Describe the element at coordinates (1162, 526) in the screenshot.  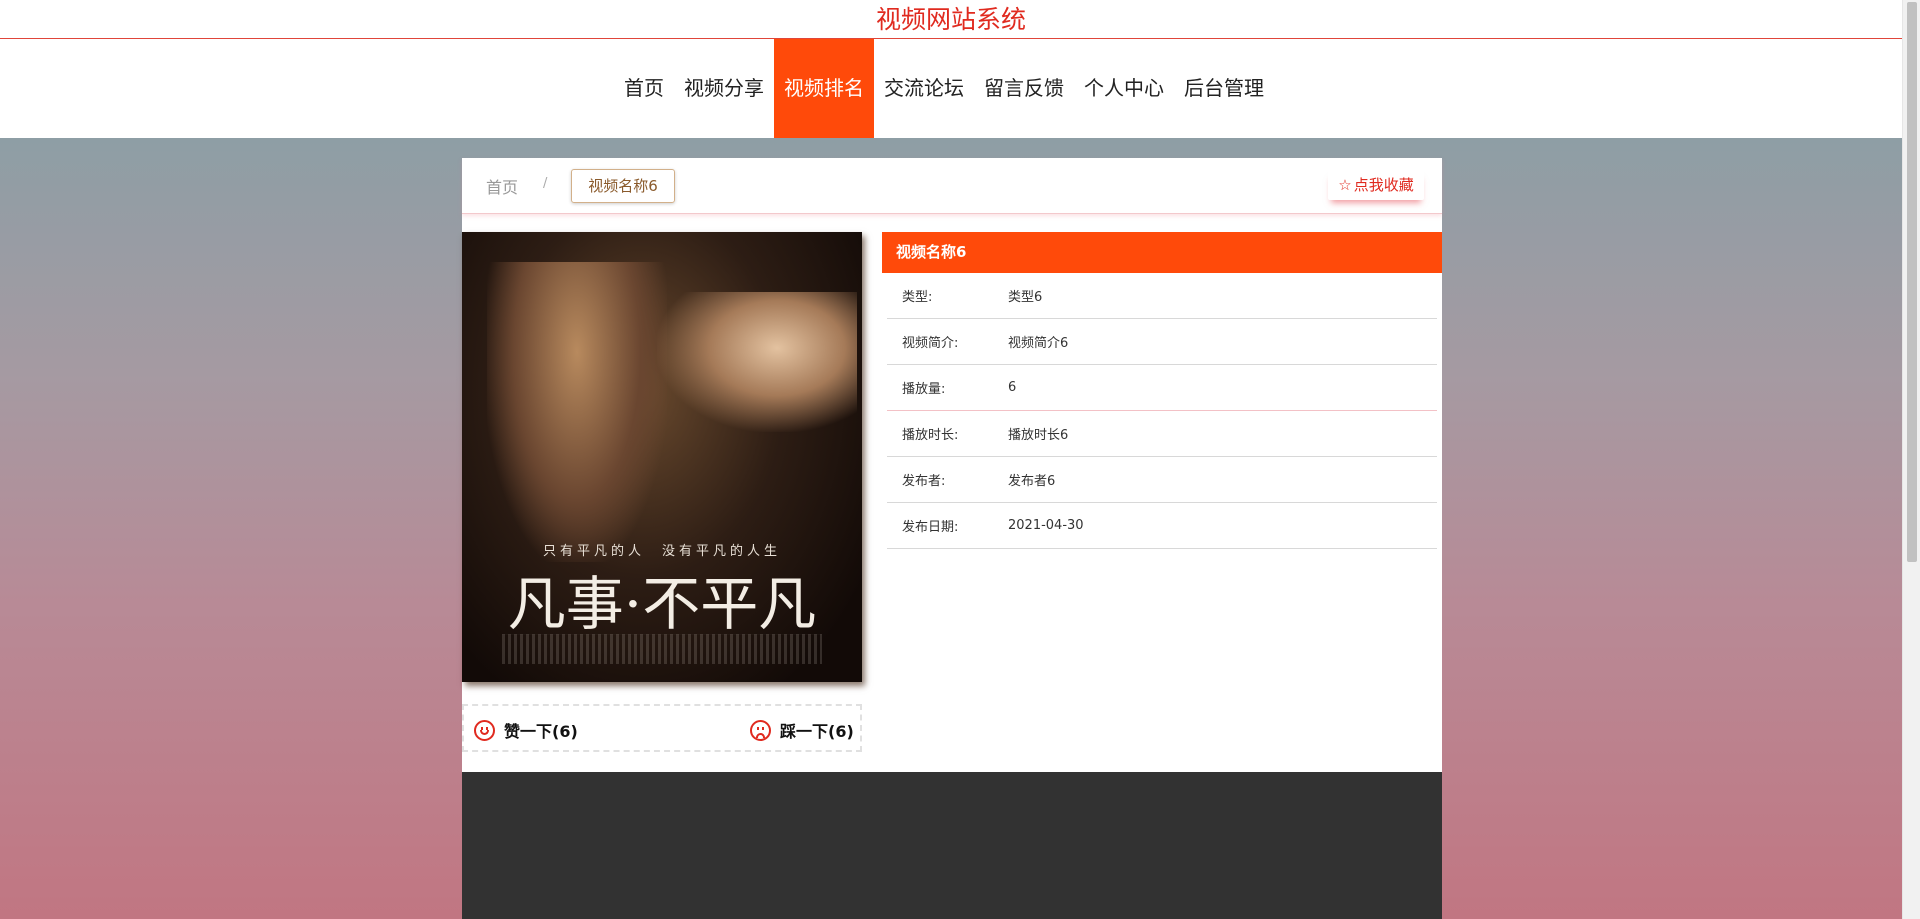
I see `detail-row-date: 发布日期: 2021-04-30` at that location.